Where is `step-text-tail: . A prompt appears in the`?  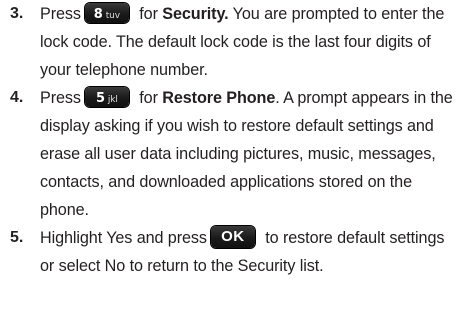
step-text-tail: . A prompt appears in the is located at coordinates (364, 98).